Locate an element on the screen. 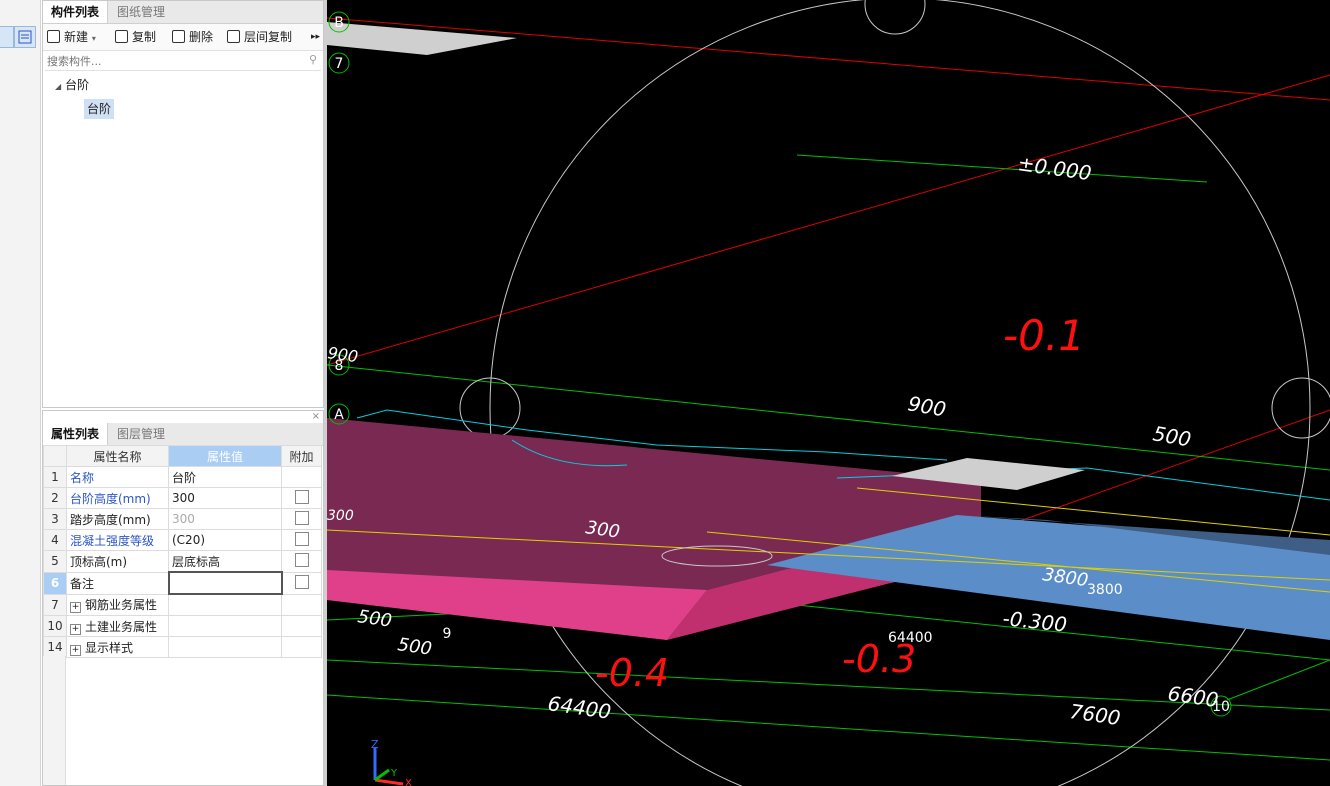 The width and height of the screenshot is (1330, 786). table-header: 属性名称 属性值 附加 is located at coordinates (182, 456).